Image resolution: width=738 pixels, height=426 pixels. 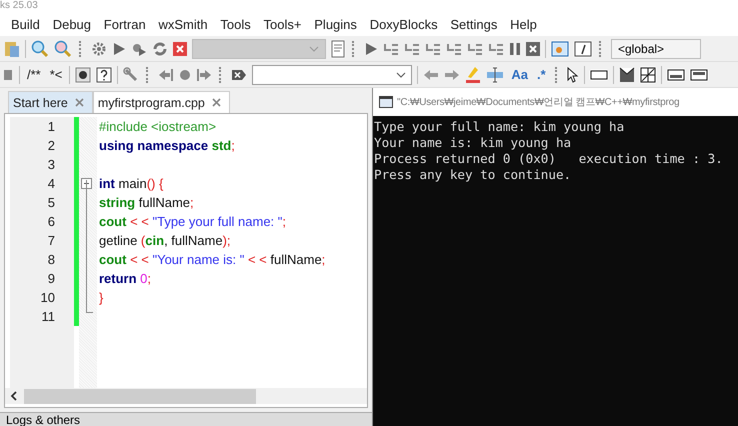 I want to click on grid-box-icon, so click(x=648, y=74).